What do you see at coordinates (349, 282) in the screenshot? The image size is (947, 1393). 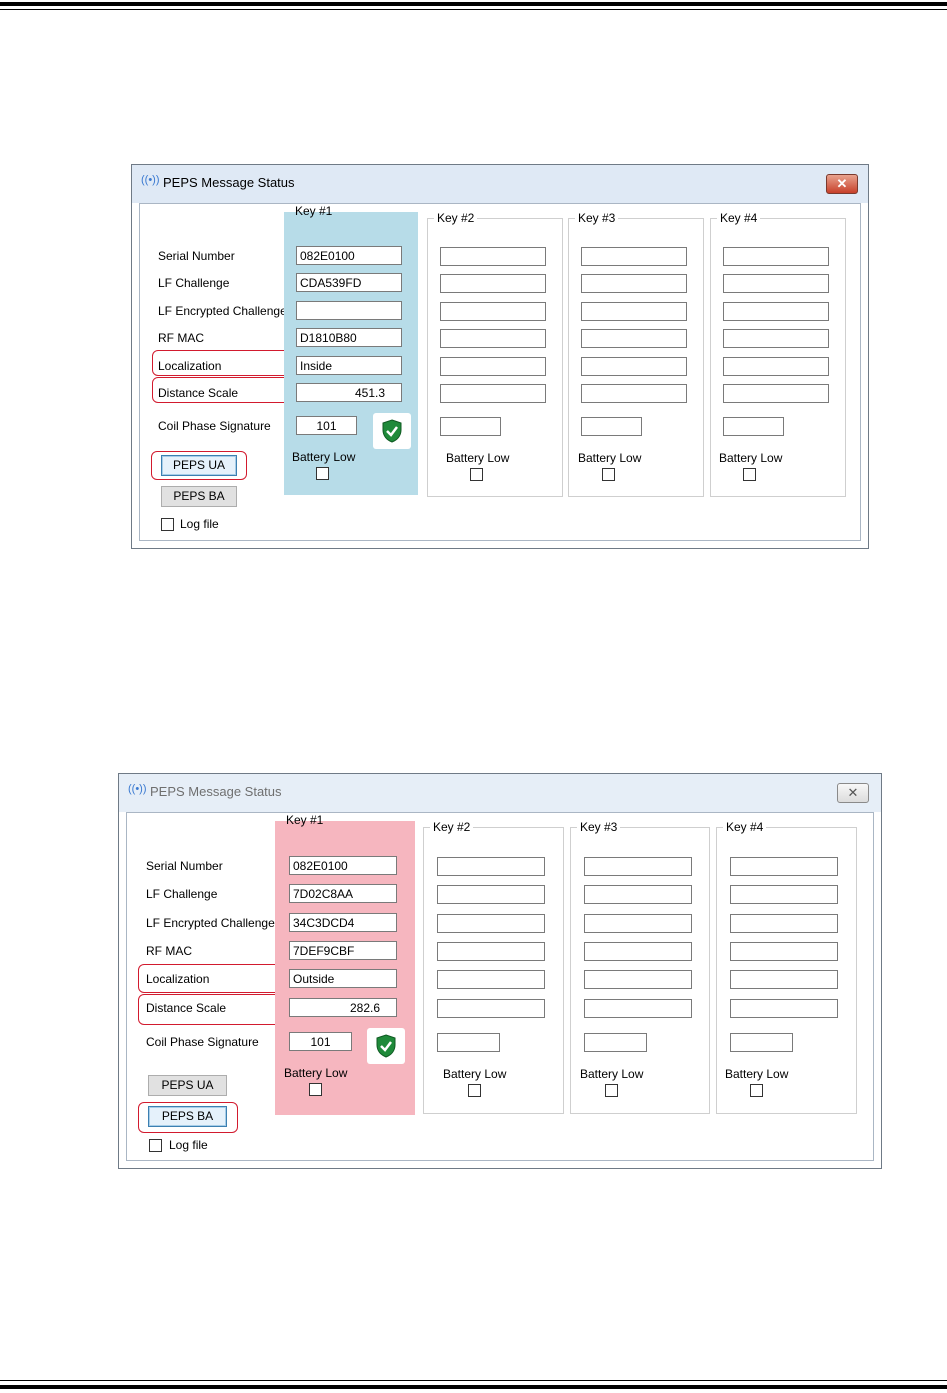 I see `key1-lf-challenge-field: CDA539FD` at bounding box center [349, 282].